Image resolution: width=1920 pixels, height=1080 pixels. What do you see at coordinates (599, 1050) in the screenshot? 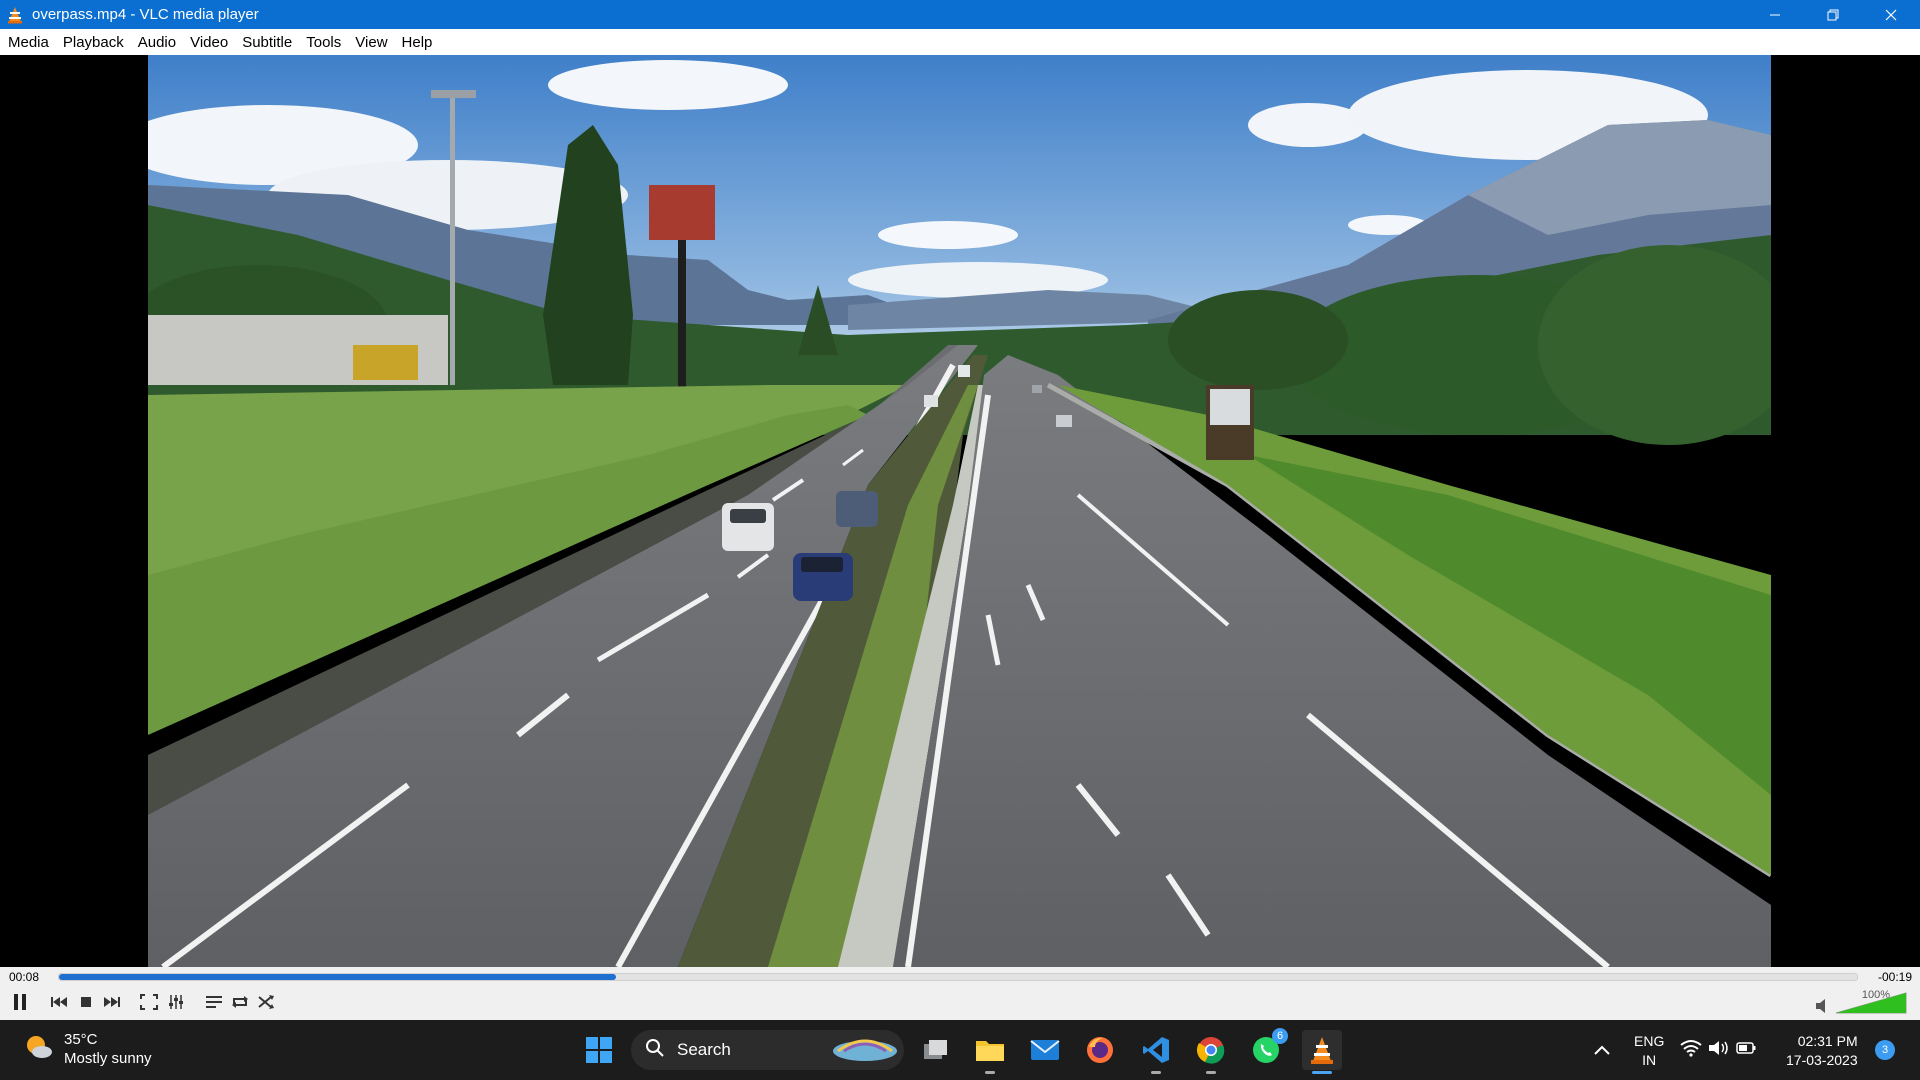
I see `windows-start-icon` at bounding box center [599, 1050].